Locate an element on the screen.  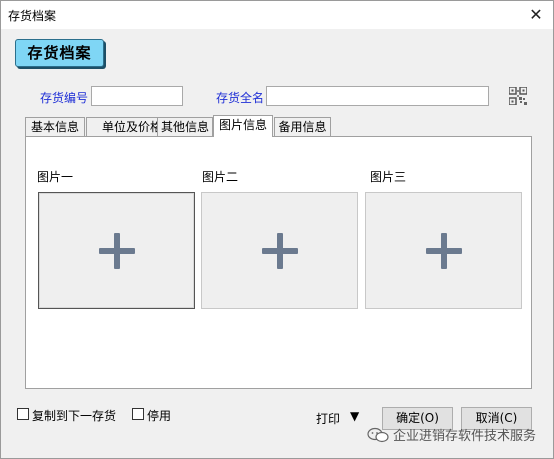
tab-backup-info: 备用信息 is located at coordinates (302, 127).